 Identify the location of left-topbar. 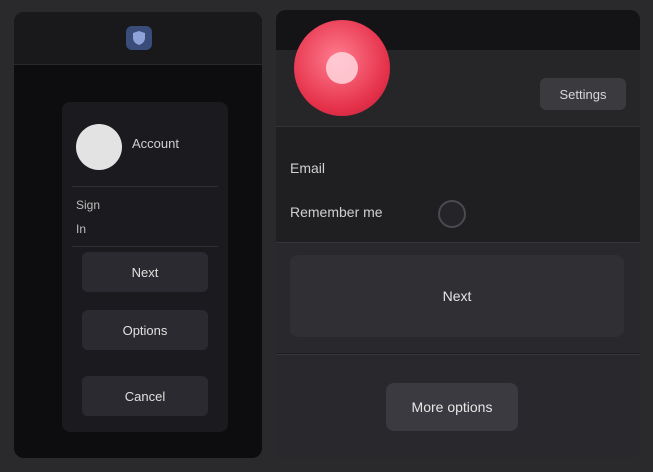
(138, 38).